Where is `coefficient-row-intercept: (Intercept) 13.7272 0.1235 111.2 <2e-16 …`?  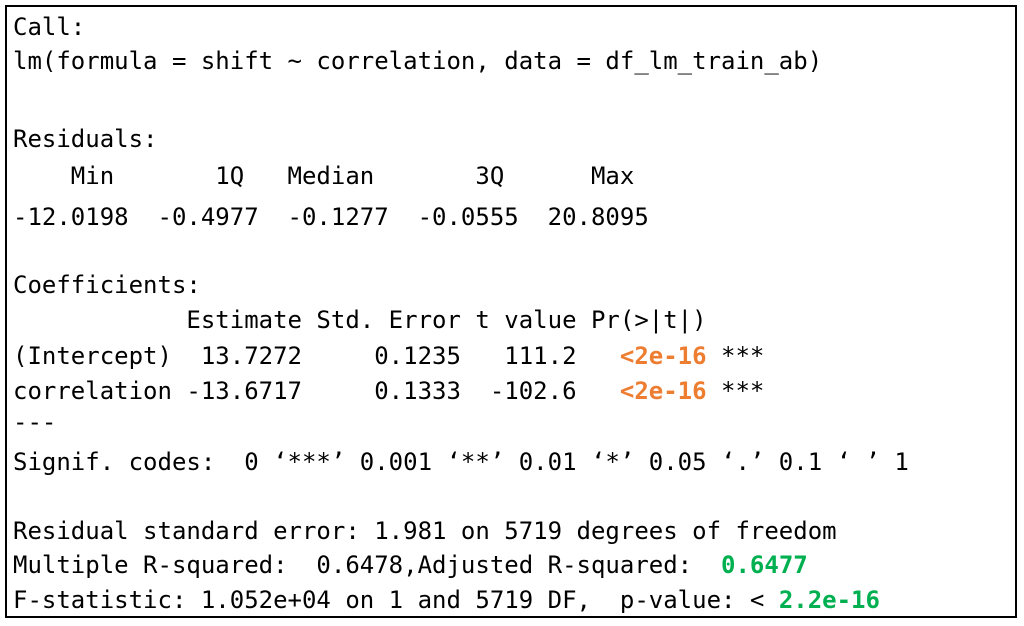
coefficient-row-intercept: (Intercept) 13.7272 0.1235 111.2 <2e-16 … is located at coordinates (388, 356).